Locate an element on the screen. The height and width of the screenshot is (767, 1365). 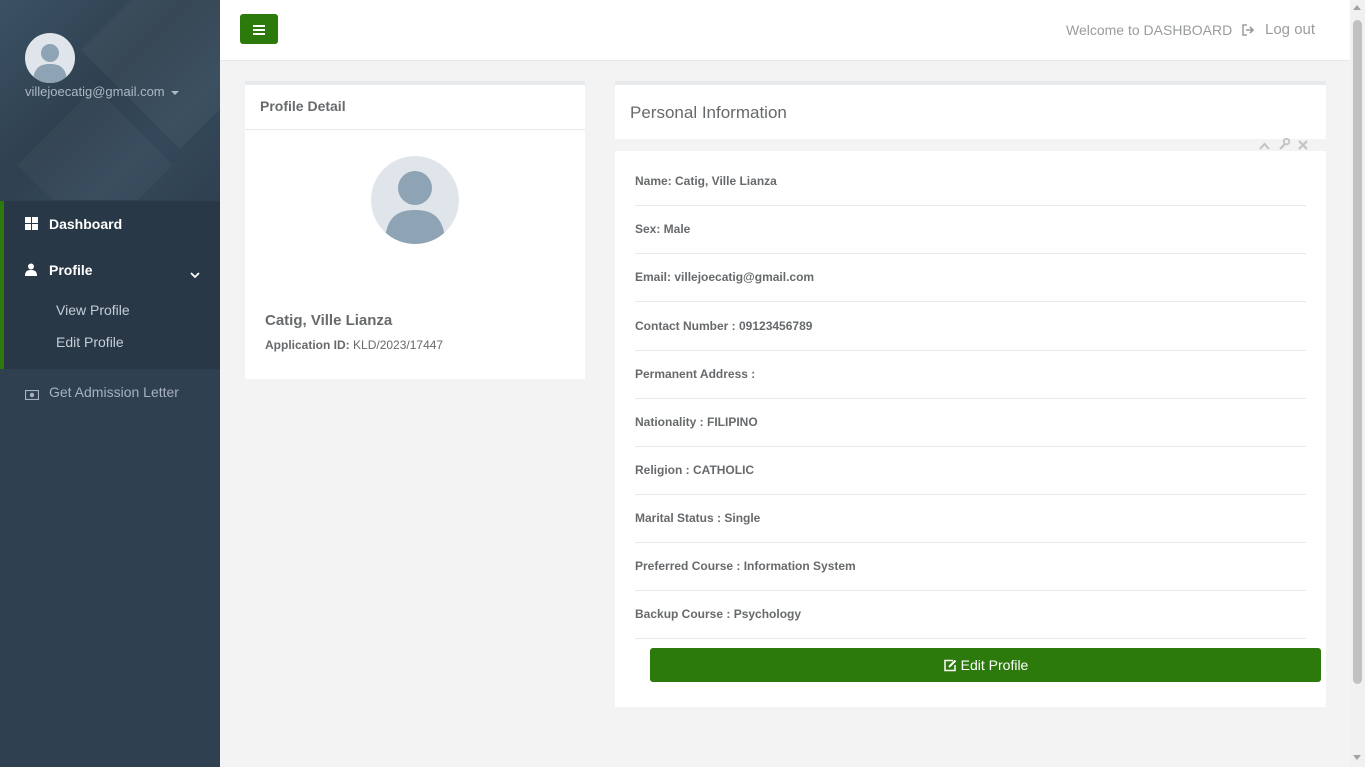
wrench-icon is located at coordinates (1284, 144).